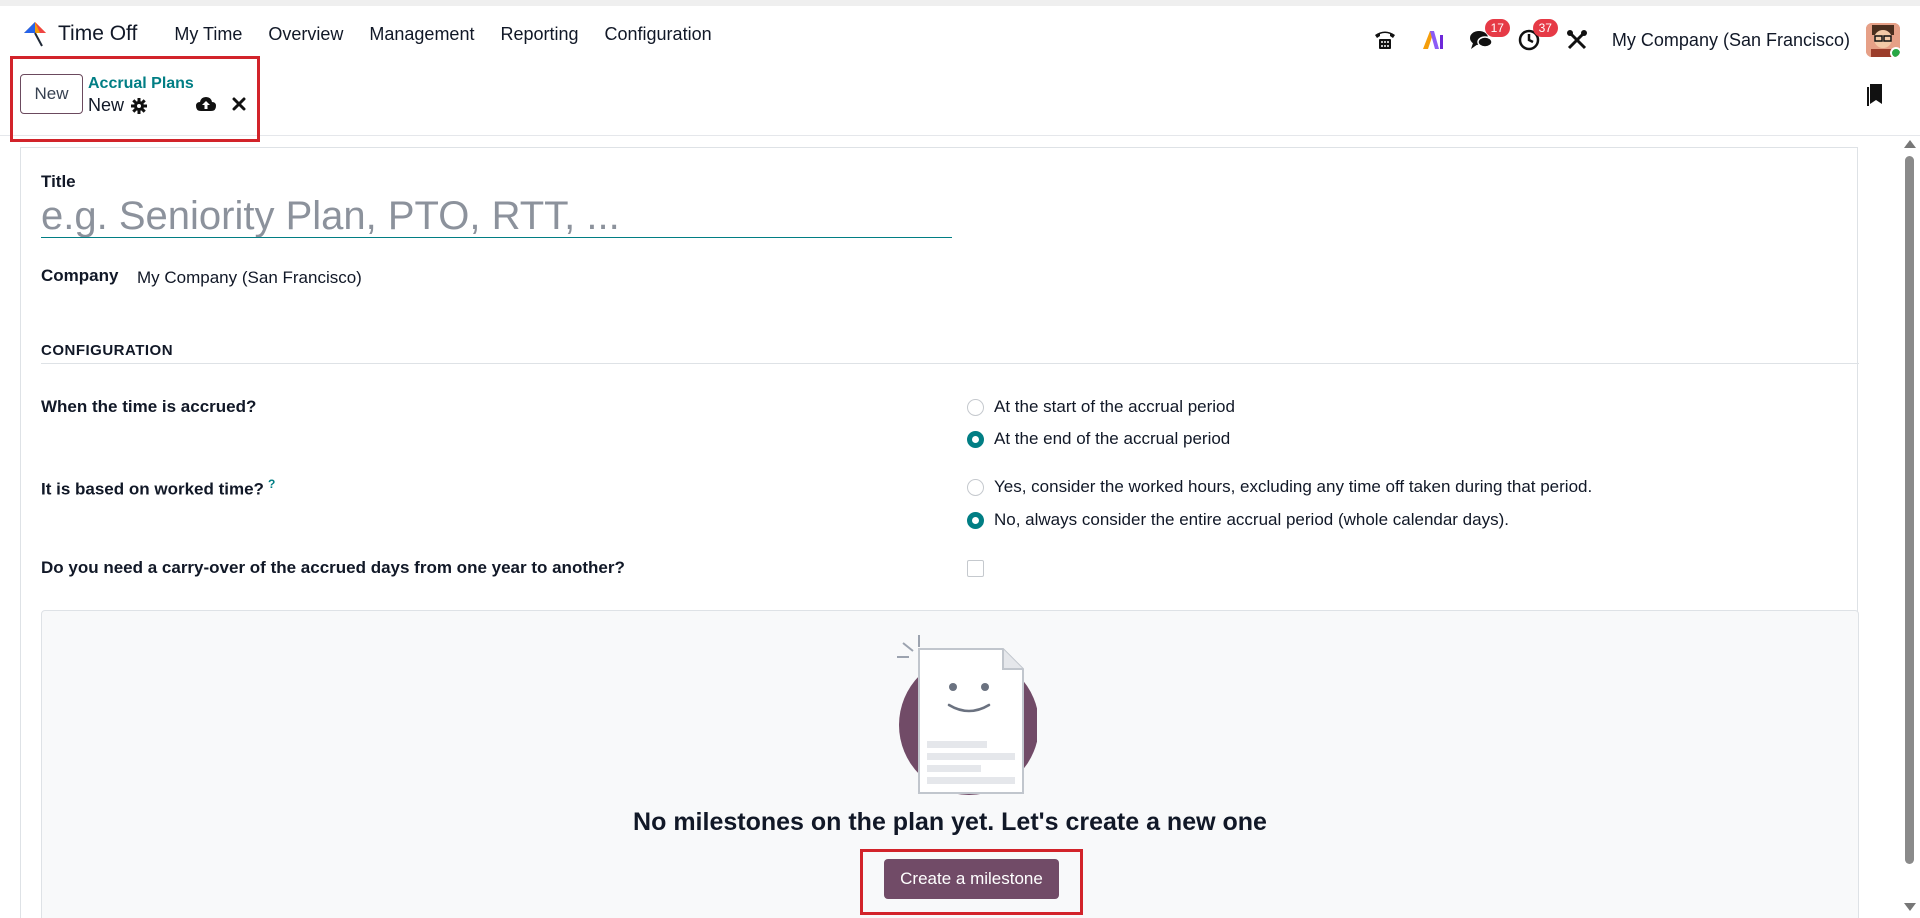 This screenshot has height=918, width=1920. What do you see at coordinates (1545, 28) in the screenshot?
I see `activities-badge: 37` at bounding box center [1545, 28].